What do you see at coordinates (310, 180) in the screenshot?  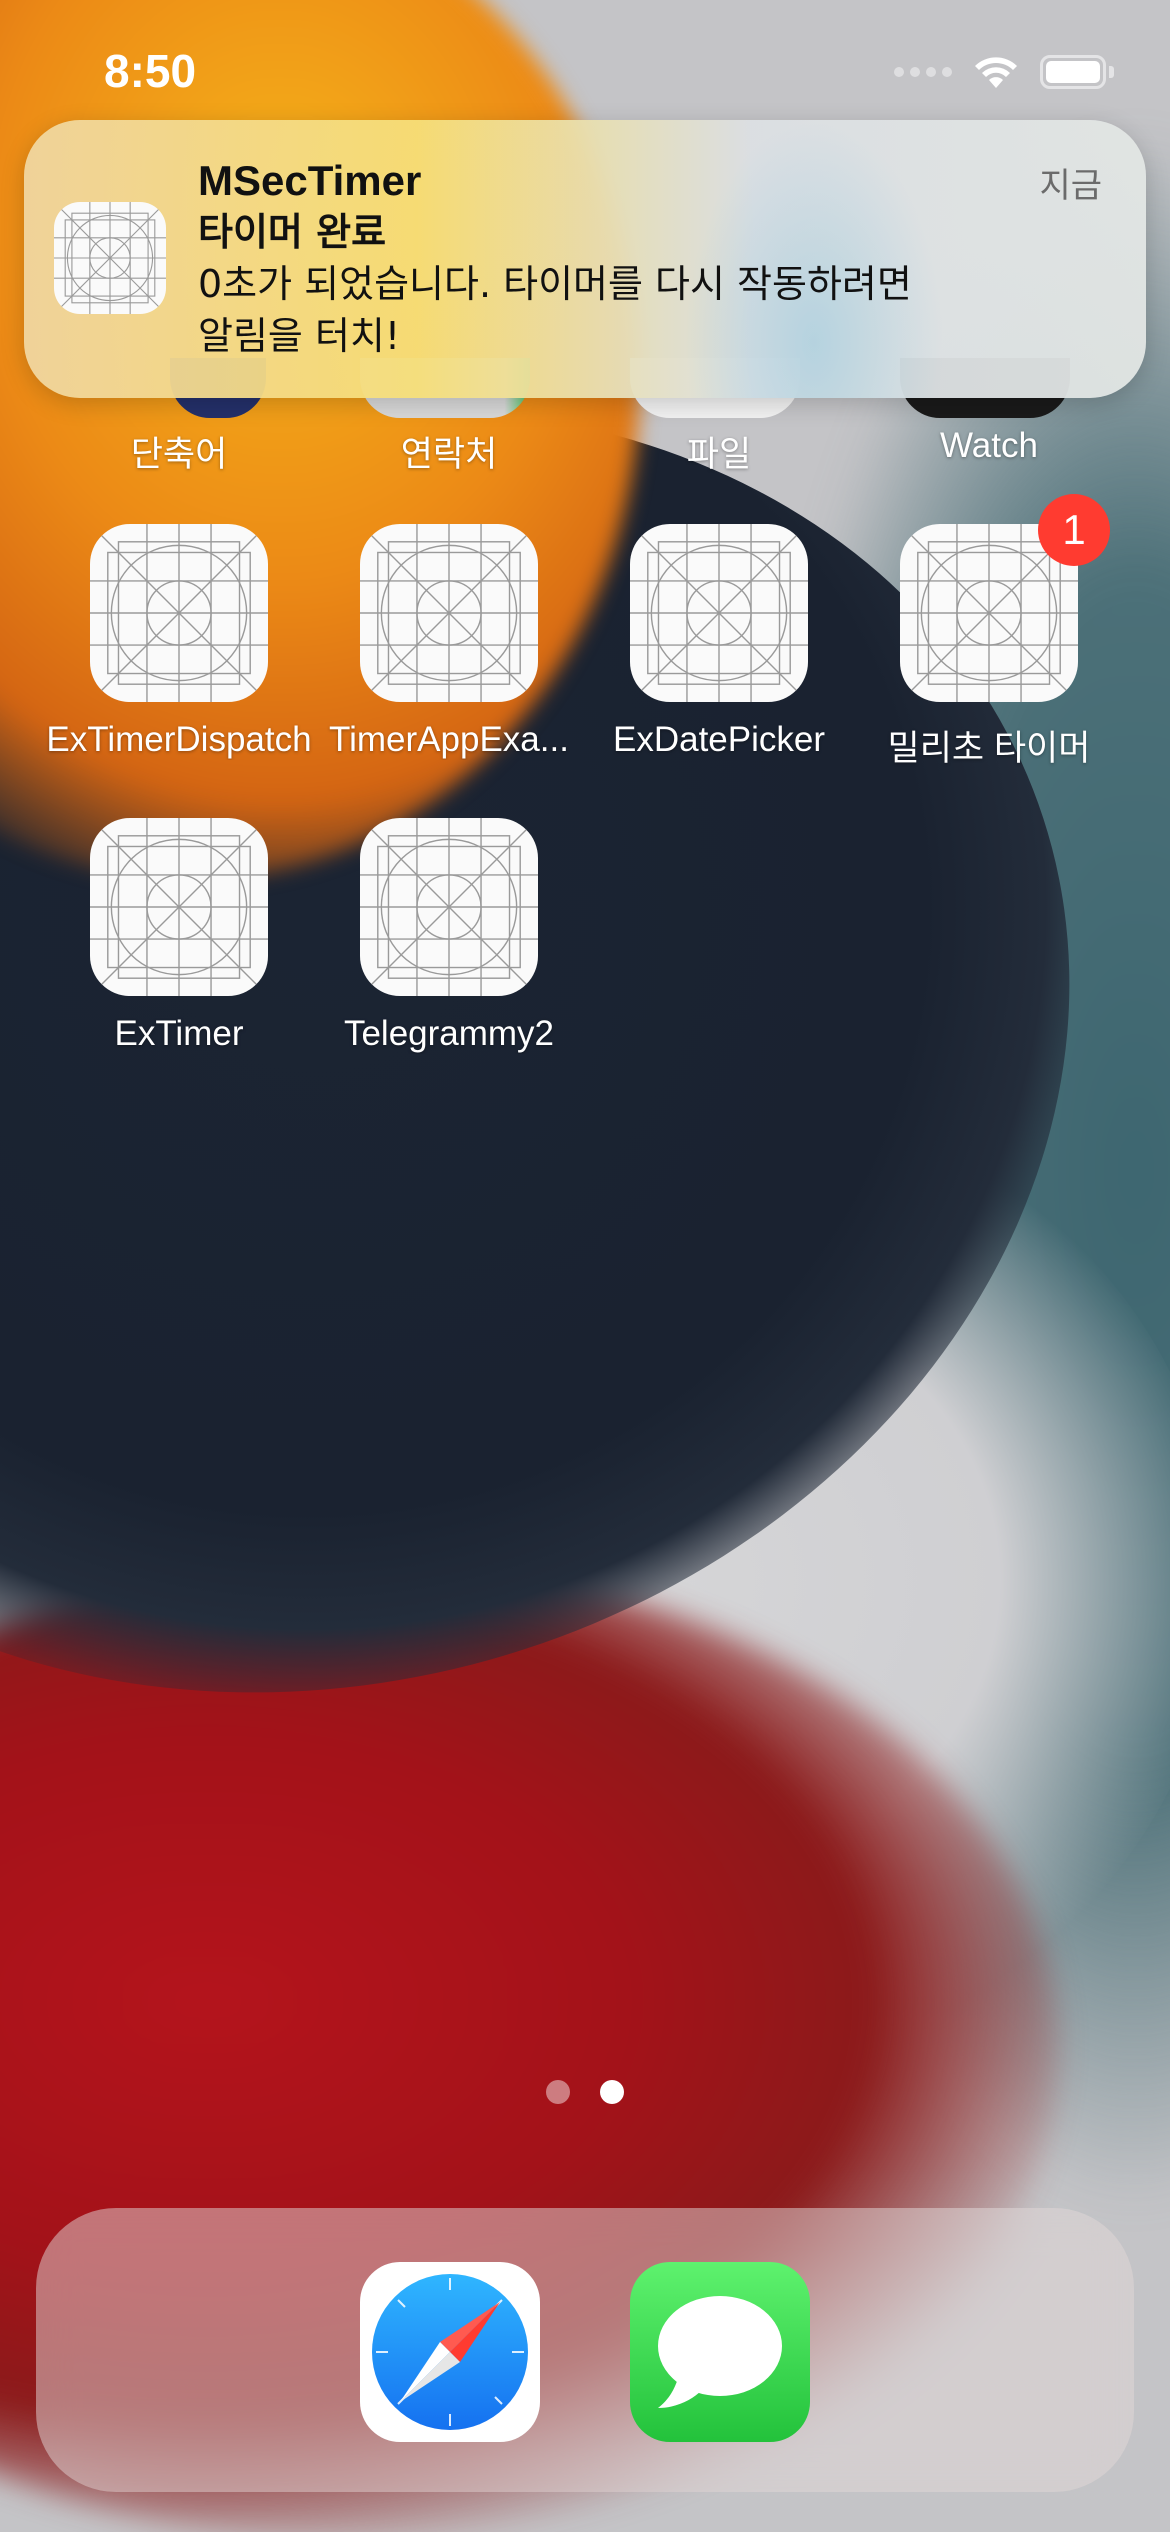 I see `notification-app-name: MSecTimer` at bounding box center [310, 180].